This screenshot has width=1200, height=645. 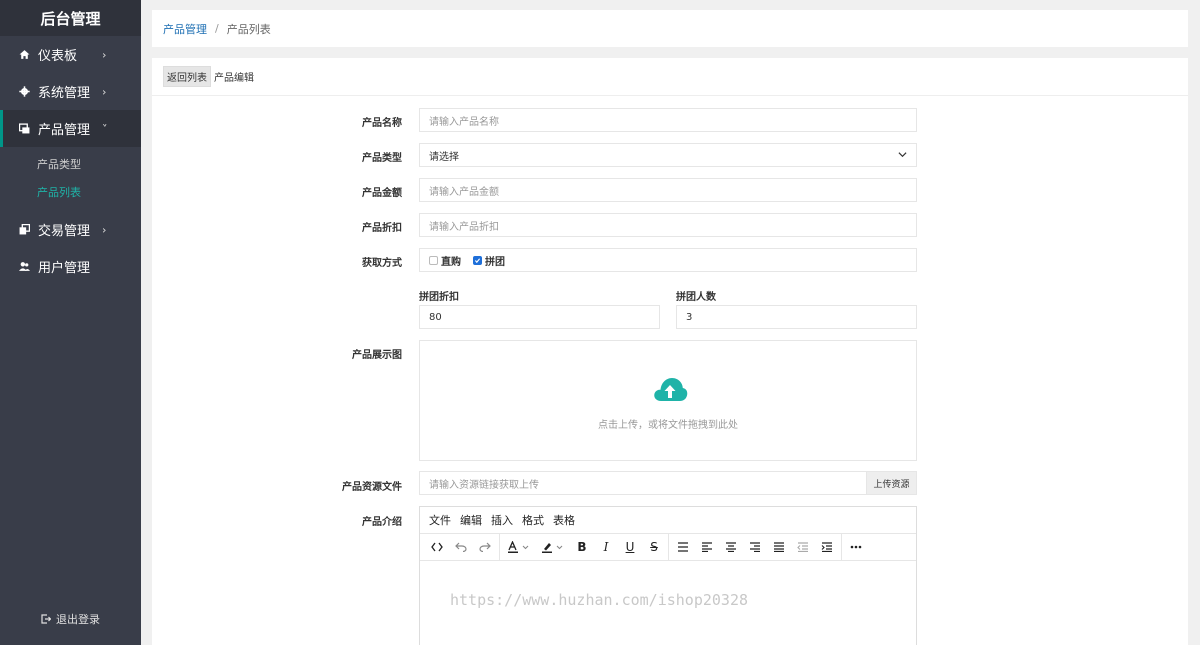 What do you see at coordinates (444, 157) in the screenshot?
I see `product-type-value: 请选择` at bounding box center [444, 157].